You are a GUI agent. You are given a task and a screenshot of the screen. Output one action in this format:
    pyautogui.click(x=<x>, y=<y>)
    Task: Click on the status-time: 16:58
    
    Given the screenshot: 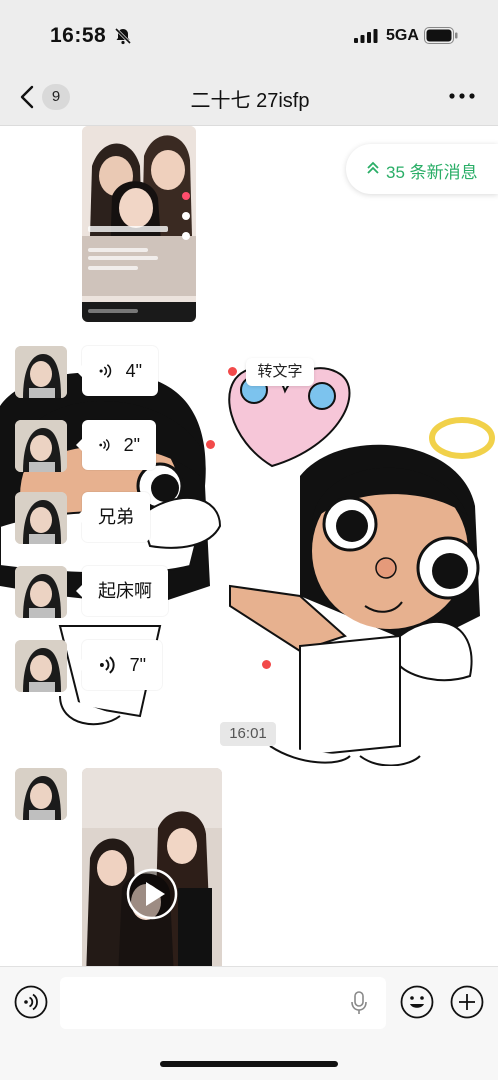 What is the action you would take?
    pyautogui.click(x=78, y=35)
    